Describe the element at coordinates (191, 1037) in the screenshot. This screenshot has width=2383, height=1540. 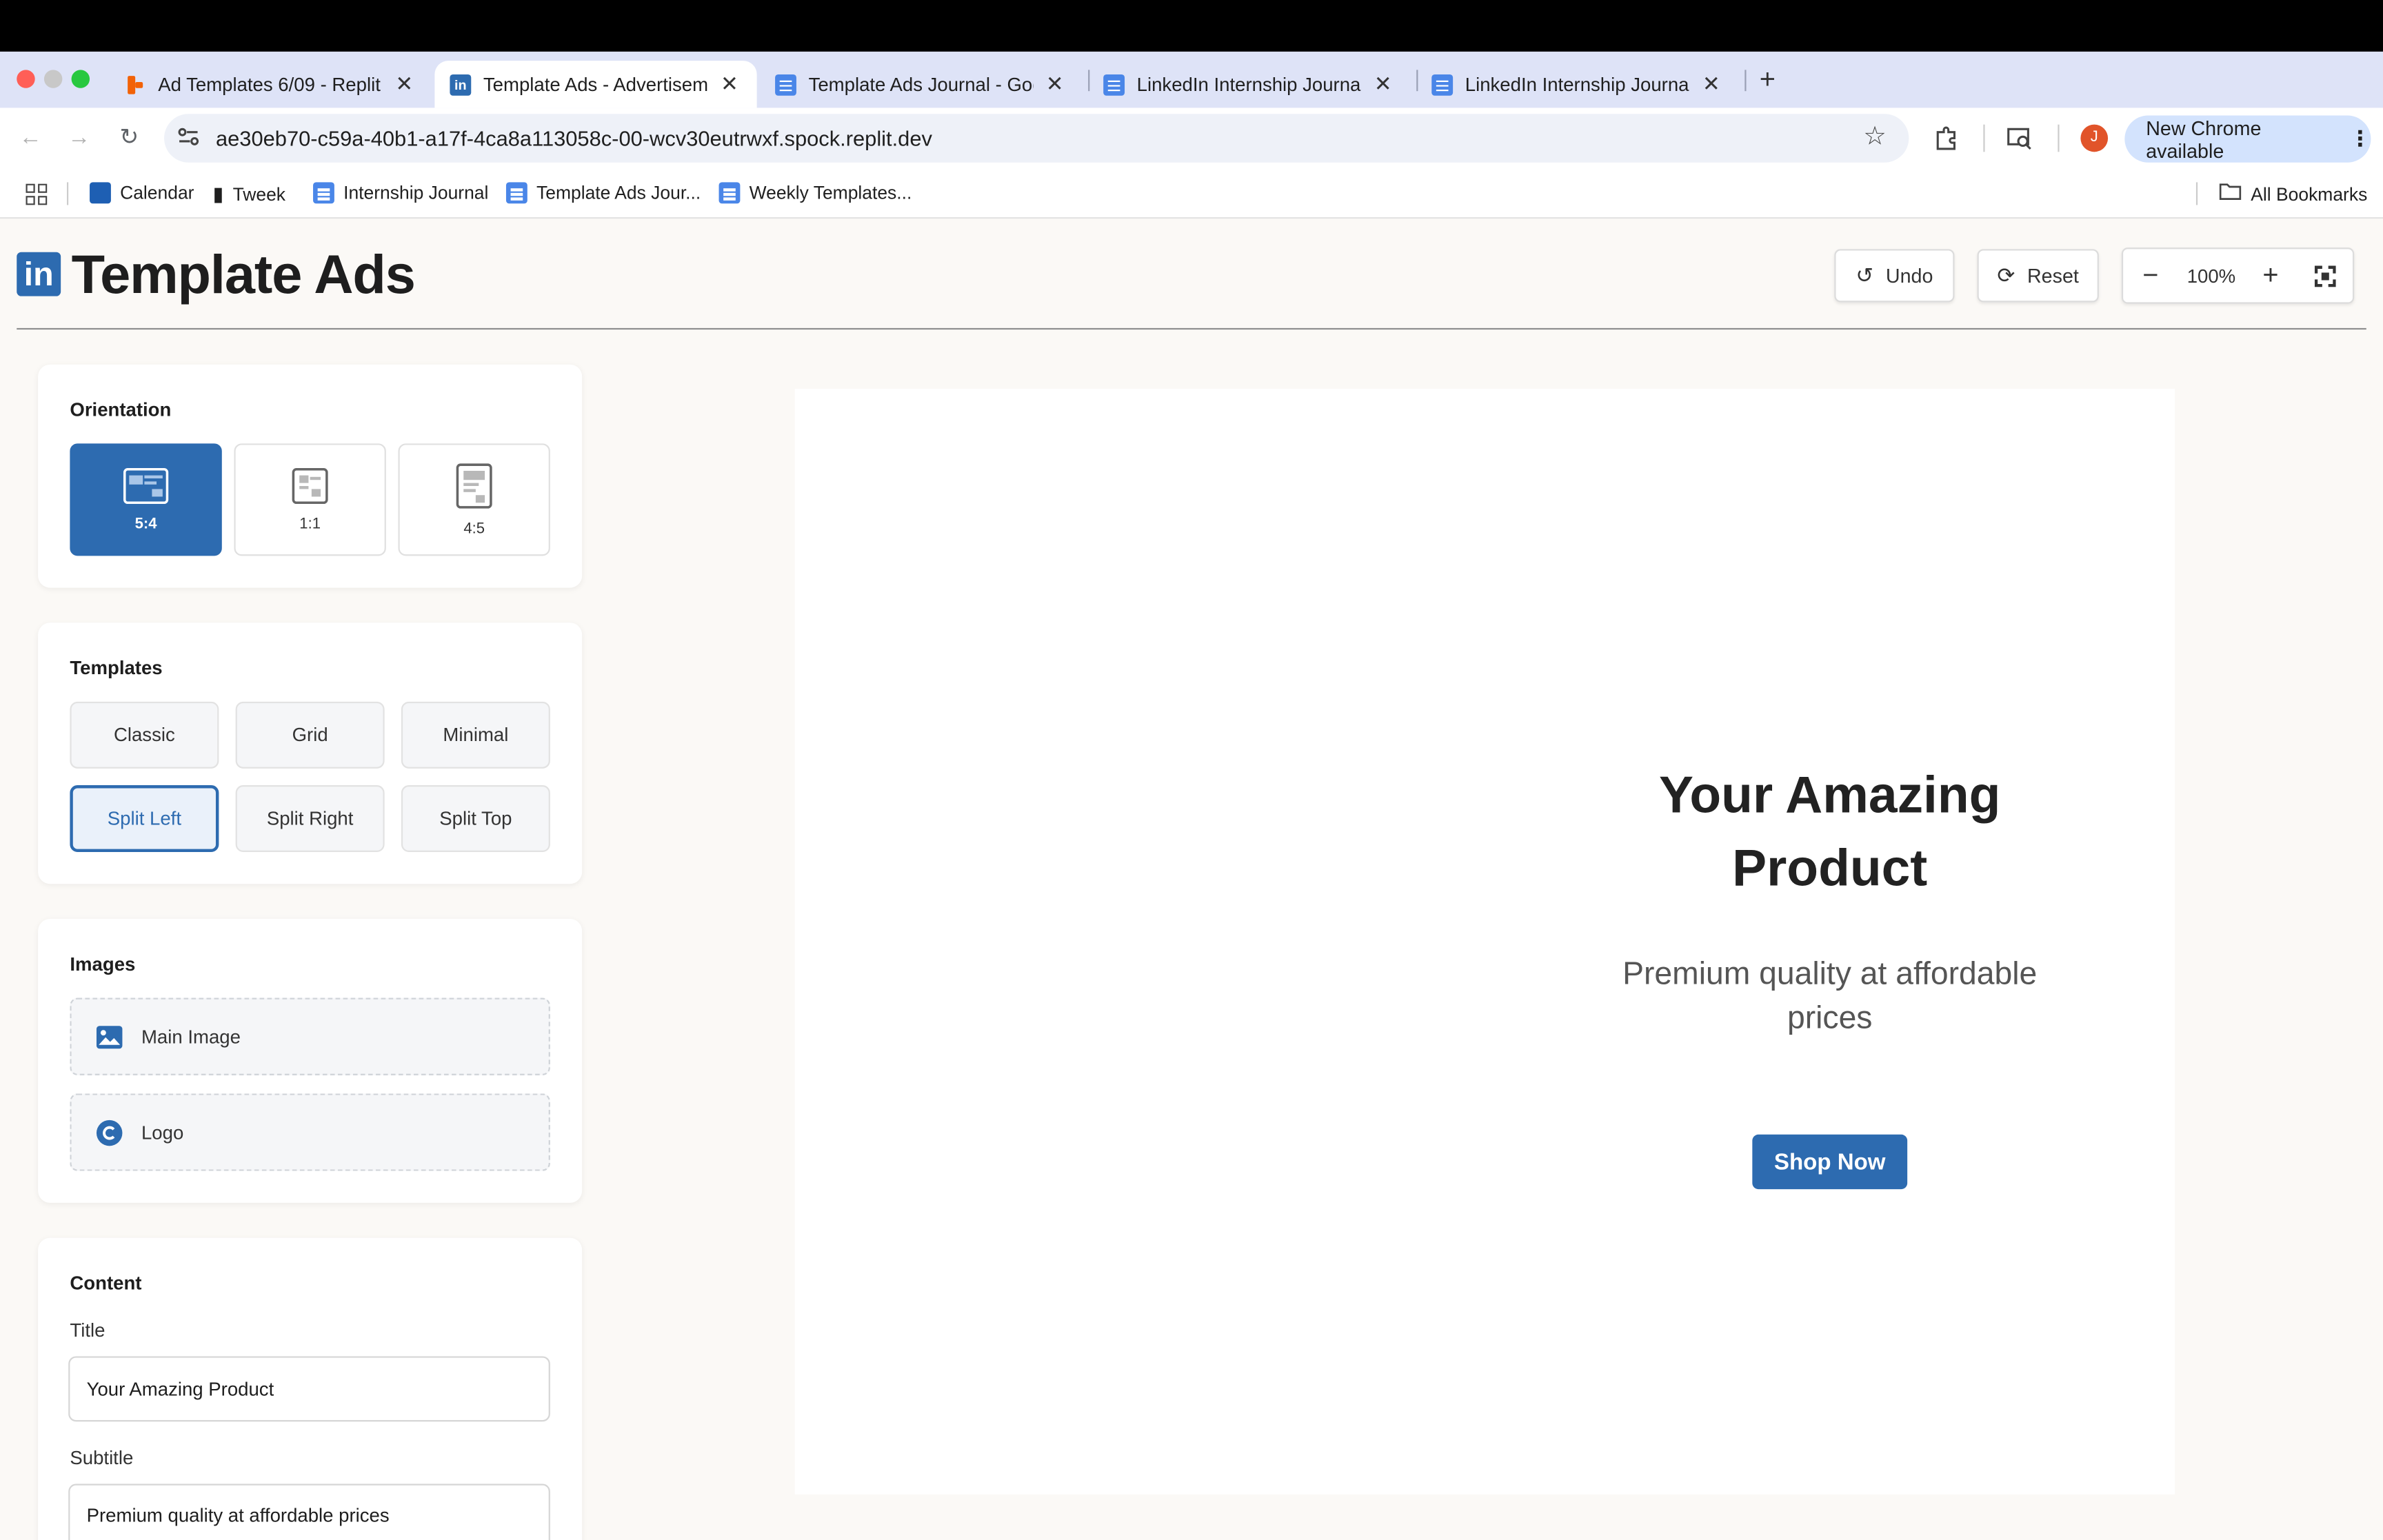
I see `main-image-label: Main Image` at that location.